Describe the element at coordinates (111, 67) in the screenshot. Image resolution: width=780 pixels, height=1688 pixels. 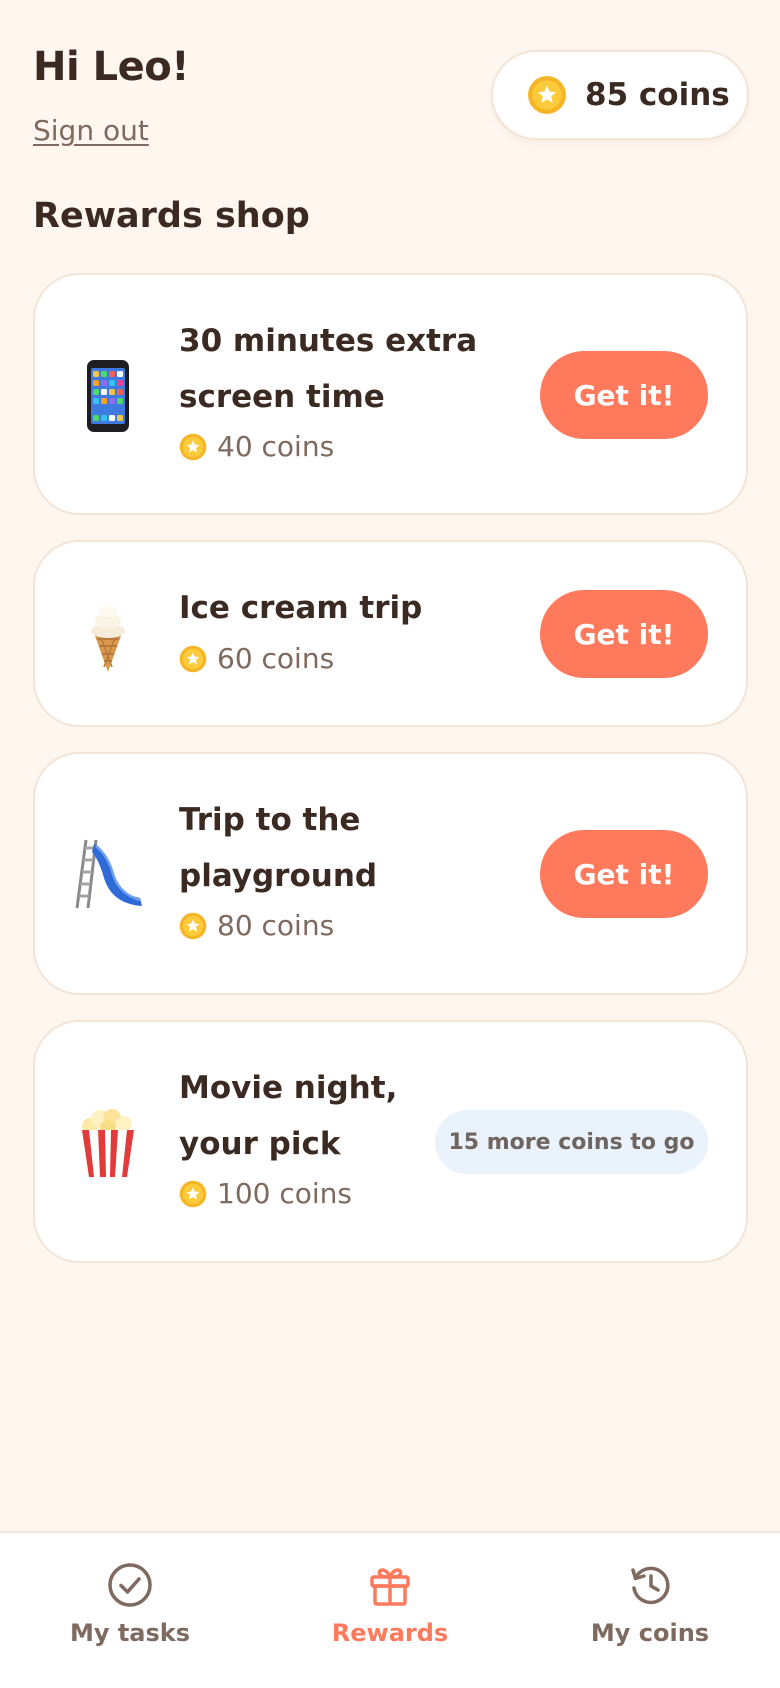
I see `greeting: Hi Leo!` at that location.